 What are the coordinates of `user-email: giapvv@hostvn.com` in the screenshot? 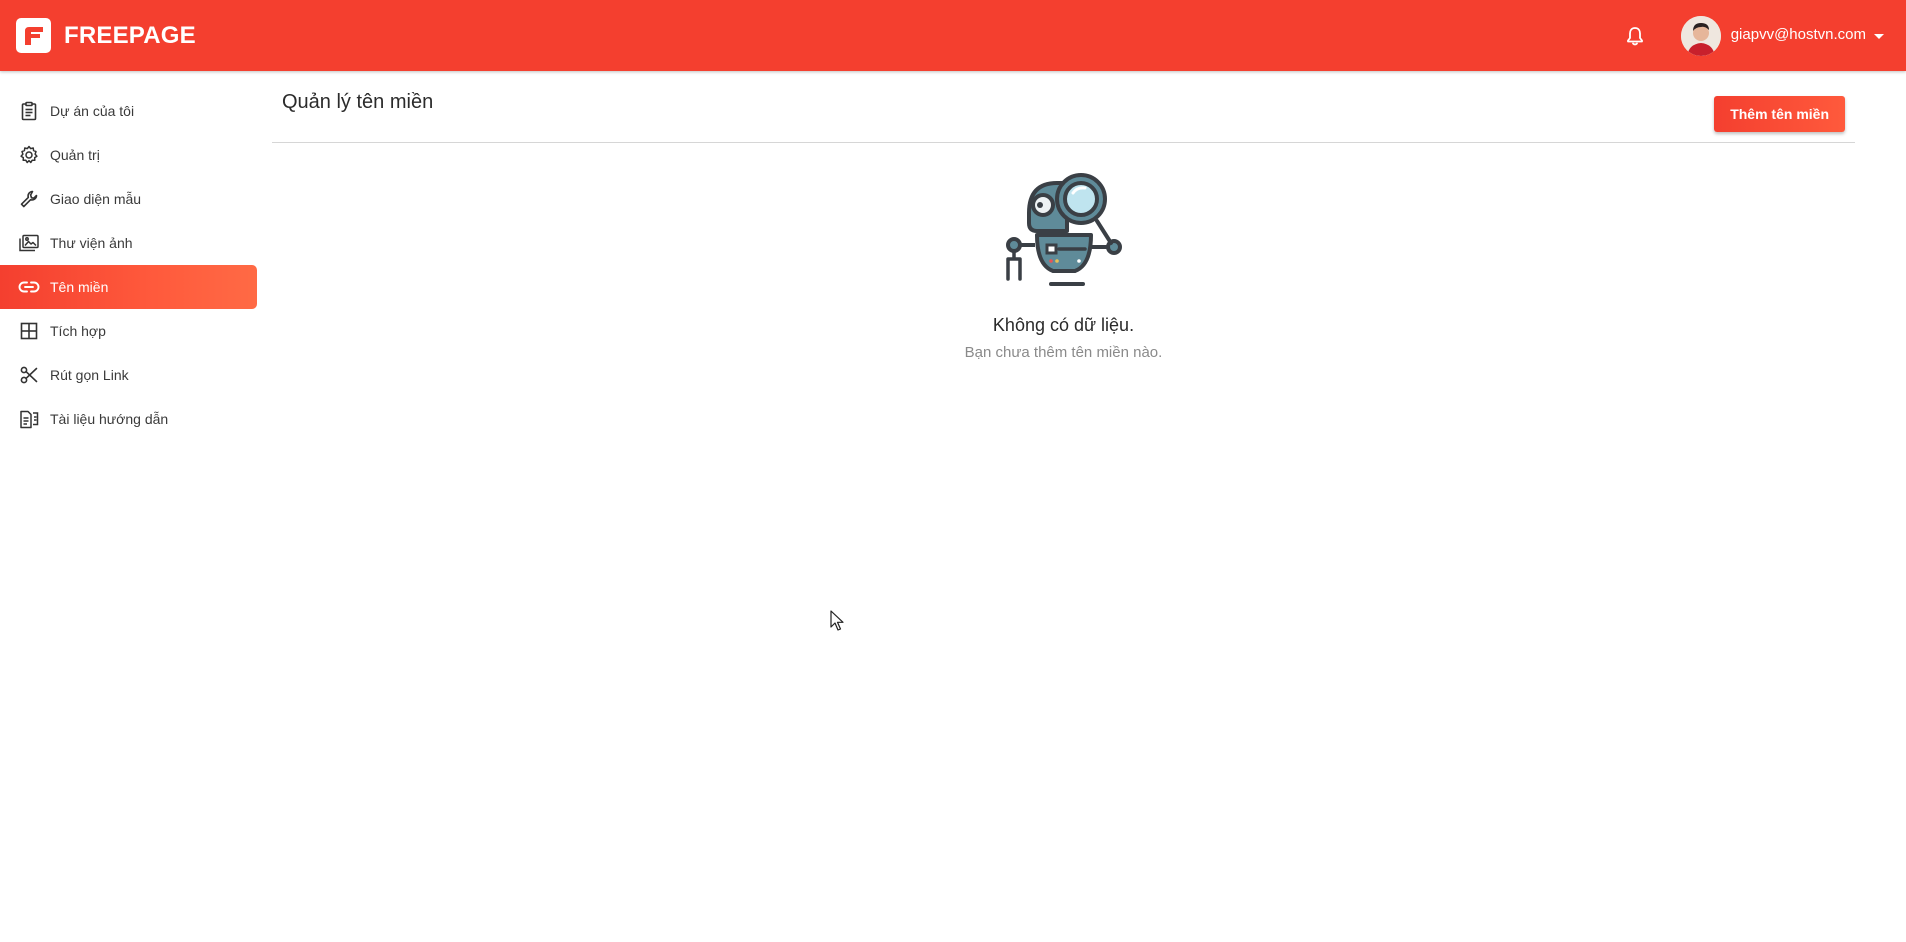 It's located at (1798, 34).